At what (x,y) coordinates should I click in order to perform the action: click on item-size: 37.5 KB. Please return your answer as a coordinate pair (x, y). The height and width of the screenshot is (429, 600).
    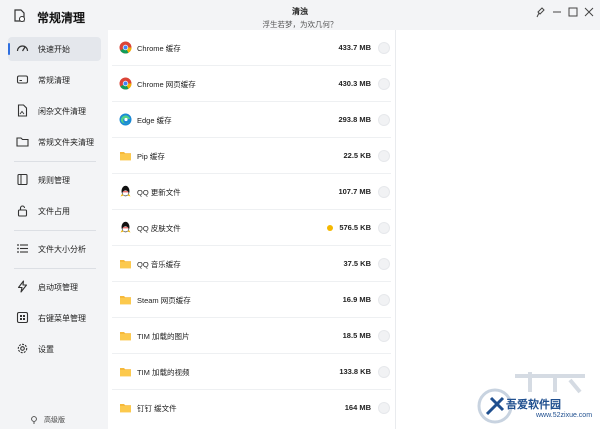
    Looking at the image, I should click on (357, 263).